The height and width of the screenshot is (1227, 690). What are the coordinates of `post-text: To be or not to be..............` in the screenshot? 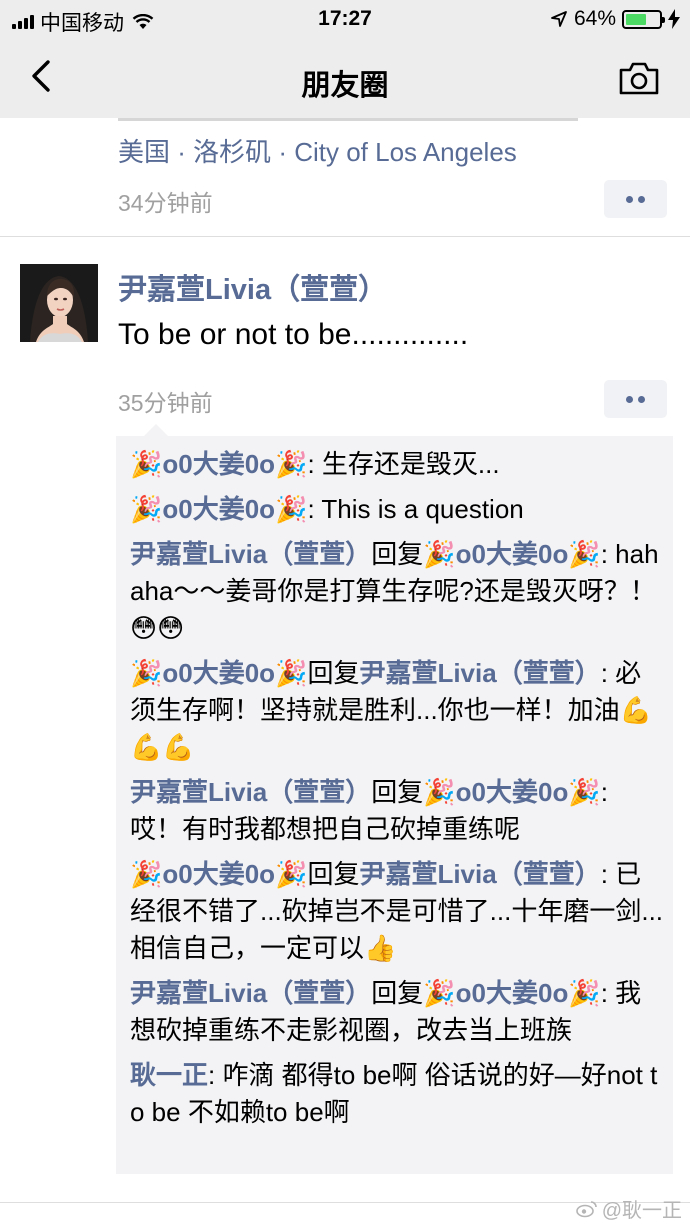 It's located at (293, 334).